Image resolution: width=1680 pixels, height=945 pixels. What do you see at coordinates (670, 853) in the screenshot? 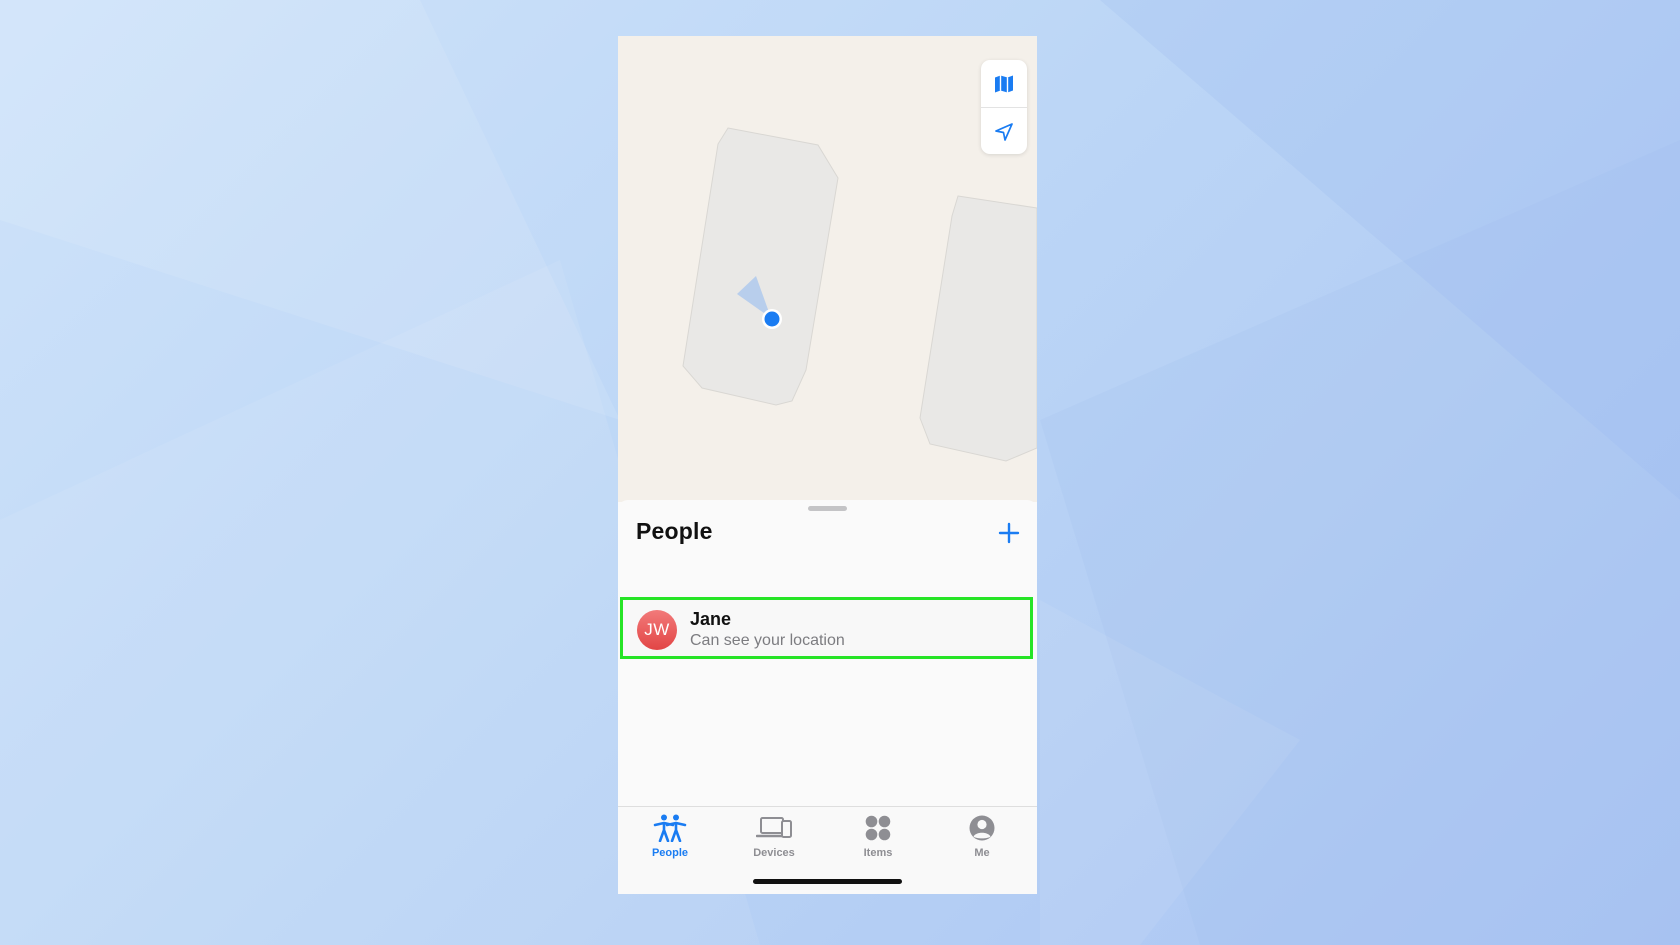
I see `tab-label: People` at bounding box center [670, 853].